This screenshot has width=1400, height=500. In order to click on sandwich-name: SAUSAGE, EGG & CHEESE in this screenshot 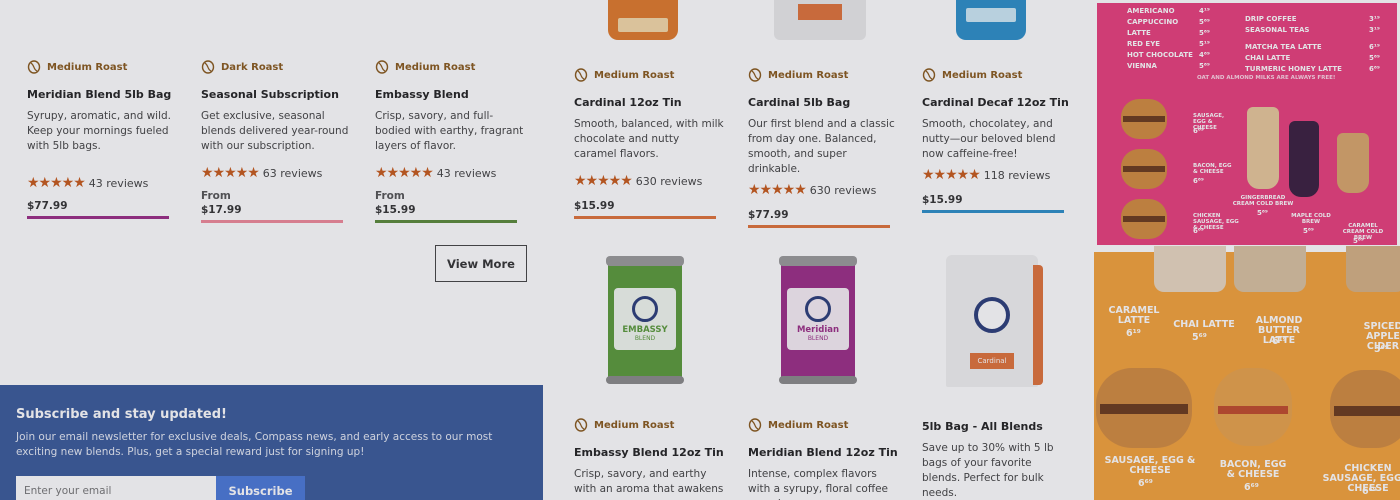, I will do `click(1150, 465)`.